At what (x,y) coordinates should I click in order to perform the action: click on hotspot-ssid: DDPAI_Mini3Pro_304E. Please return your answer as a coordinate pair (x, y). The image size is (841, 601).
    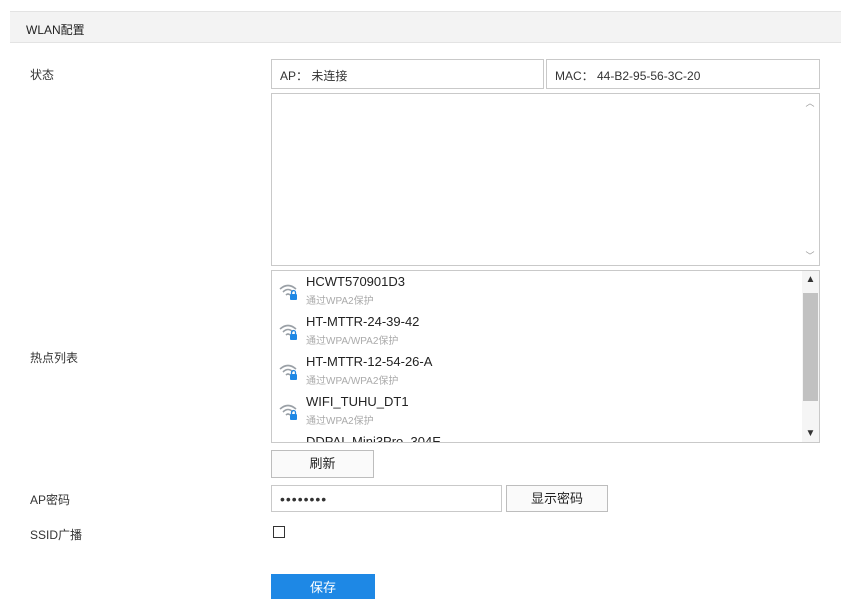
    Looking at the image, I should click on (373, 438).